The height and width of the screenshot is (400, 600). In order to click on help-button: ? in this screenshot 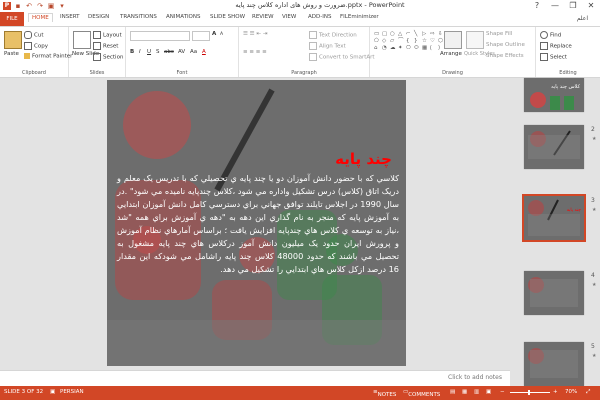, I will do `click(537, 6)`.